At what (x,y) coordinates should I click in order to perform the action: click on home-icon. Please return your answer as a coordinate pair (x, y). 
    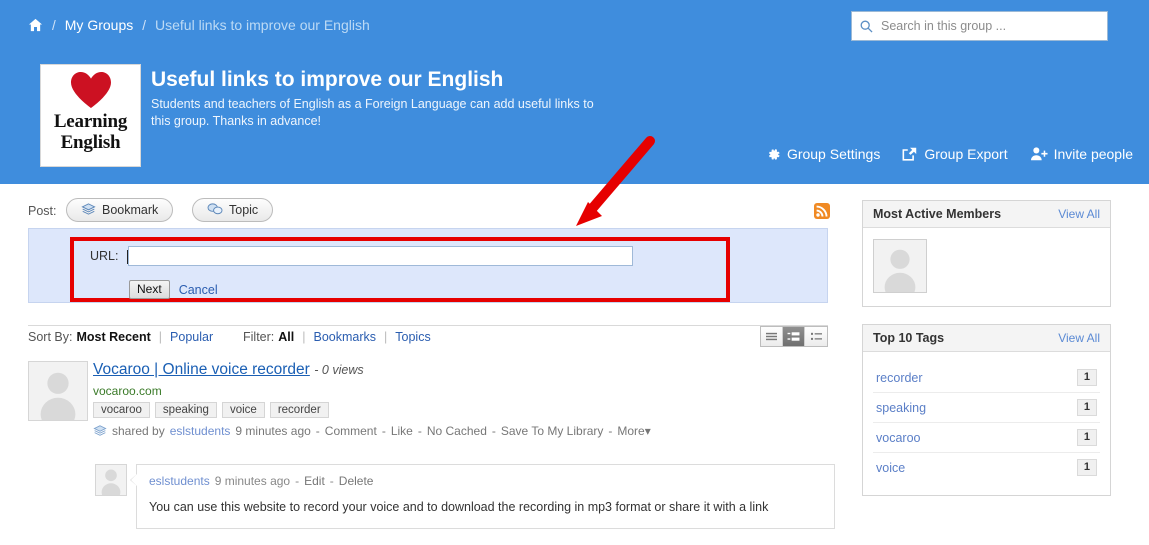
    Looking at the image, I should click on (35, 25).